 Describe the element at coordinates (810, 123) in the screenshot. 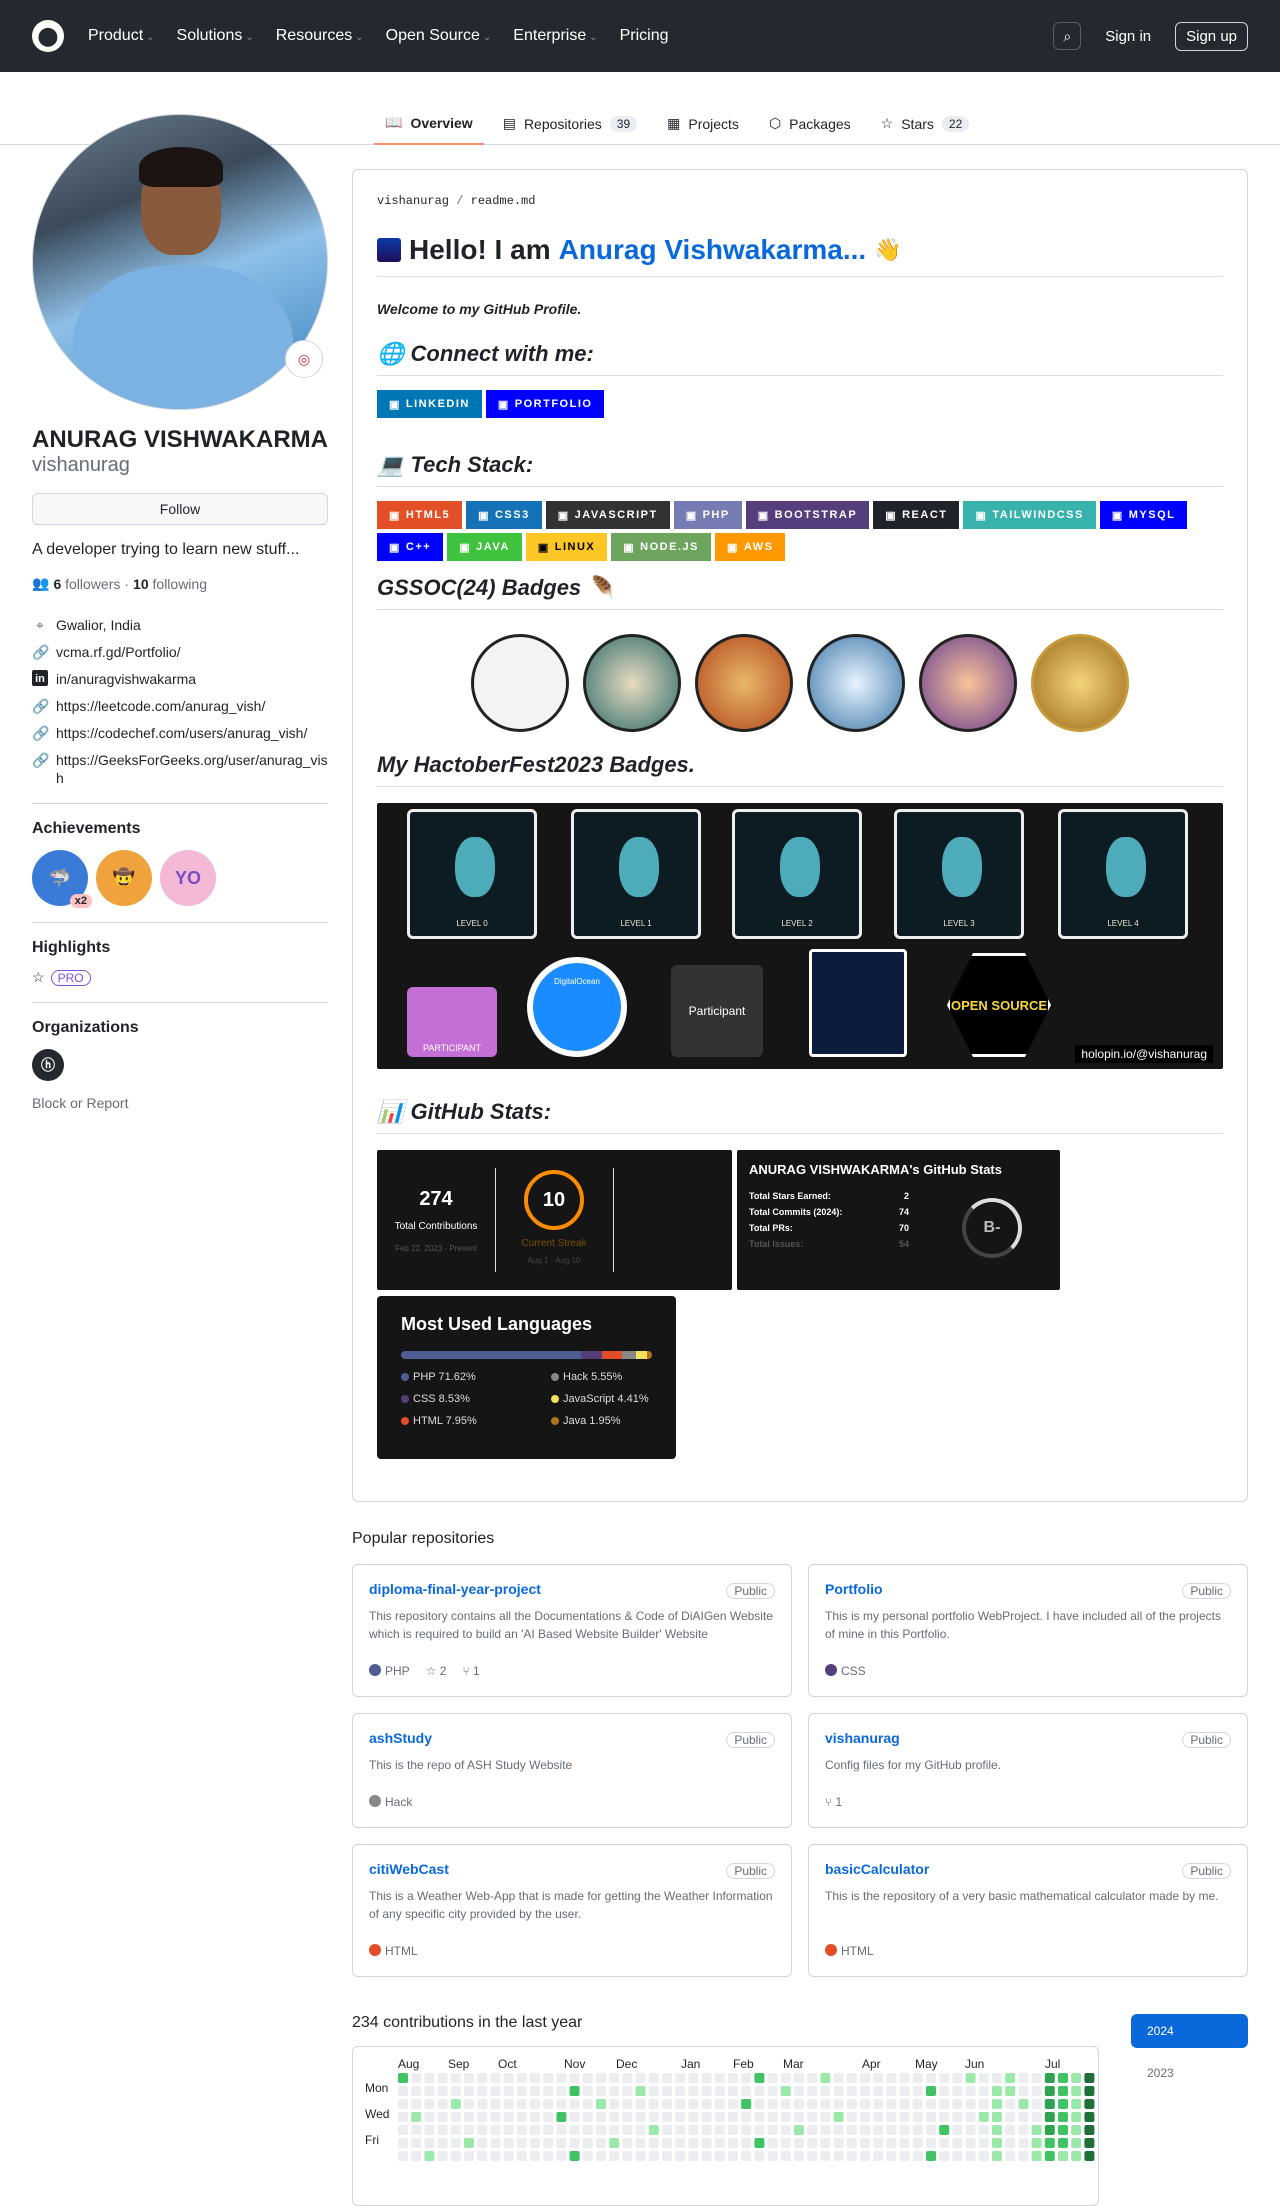

I see `tab-packages: ⬡ Packages` at that location.